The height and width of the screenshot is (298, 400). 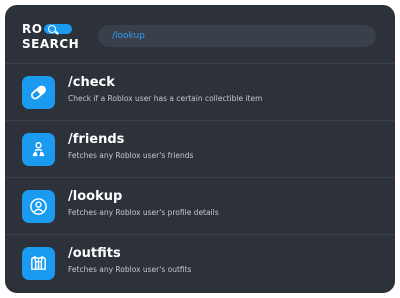 I want to click on shirt-icon, so click(x=38, y=263).